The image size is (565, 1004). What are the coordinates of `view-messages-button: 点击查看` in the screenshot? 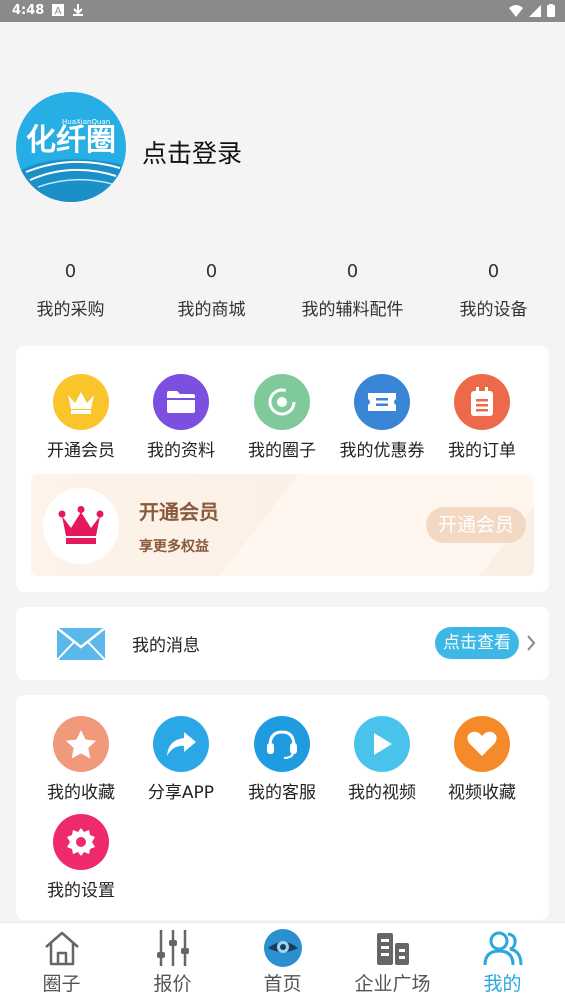 It's located at (477, 643).